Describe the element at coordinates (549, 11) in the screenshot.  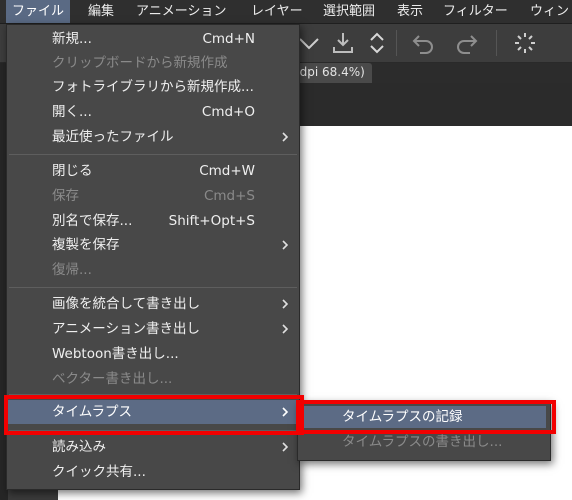
I see `menu-window: ウィン` at that location.